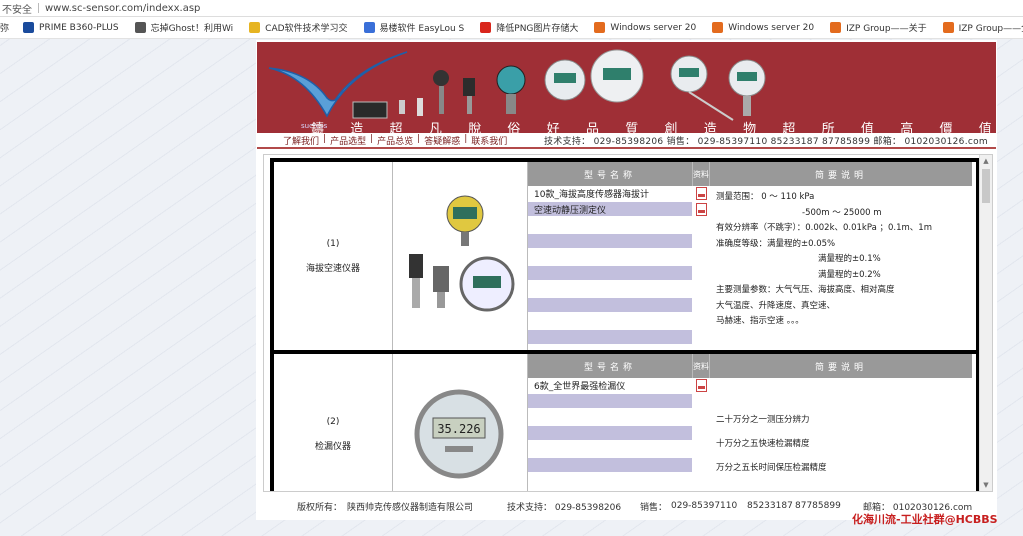  What do you see at coordinates (841, 422) in the screenshot?
I see `desc-column: 简要说明 二十万分之一测压分辨力 十万分之五快速检漏精度 万分之五长时间保压检漏精度` at bounding box center [841, 422].